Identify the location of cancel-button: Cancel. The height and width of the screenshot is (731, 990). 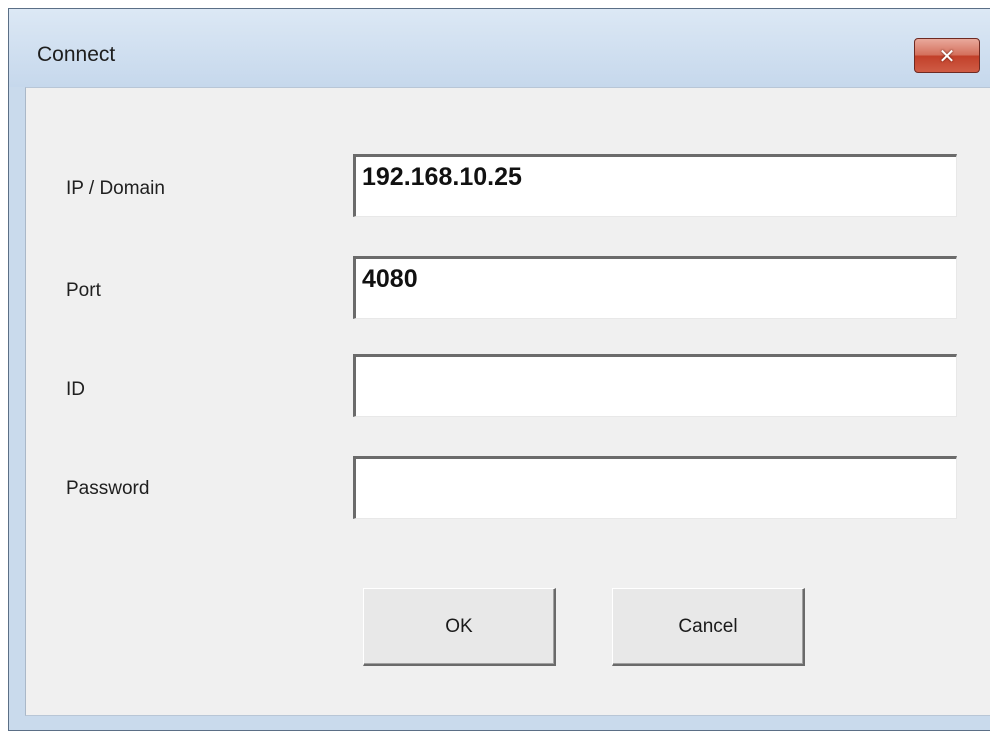
(708, 627).